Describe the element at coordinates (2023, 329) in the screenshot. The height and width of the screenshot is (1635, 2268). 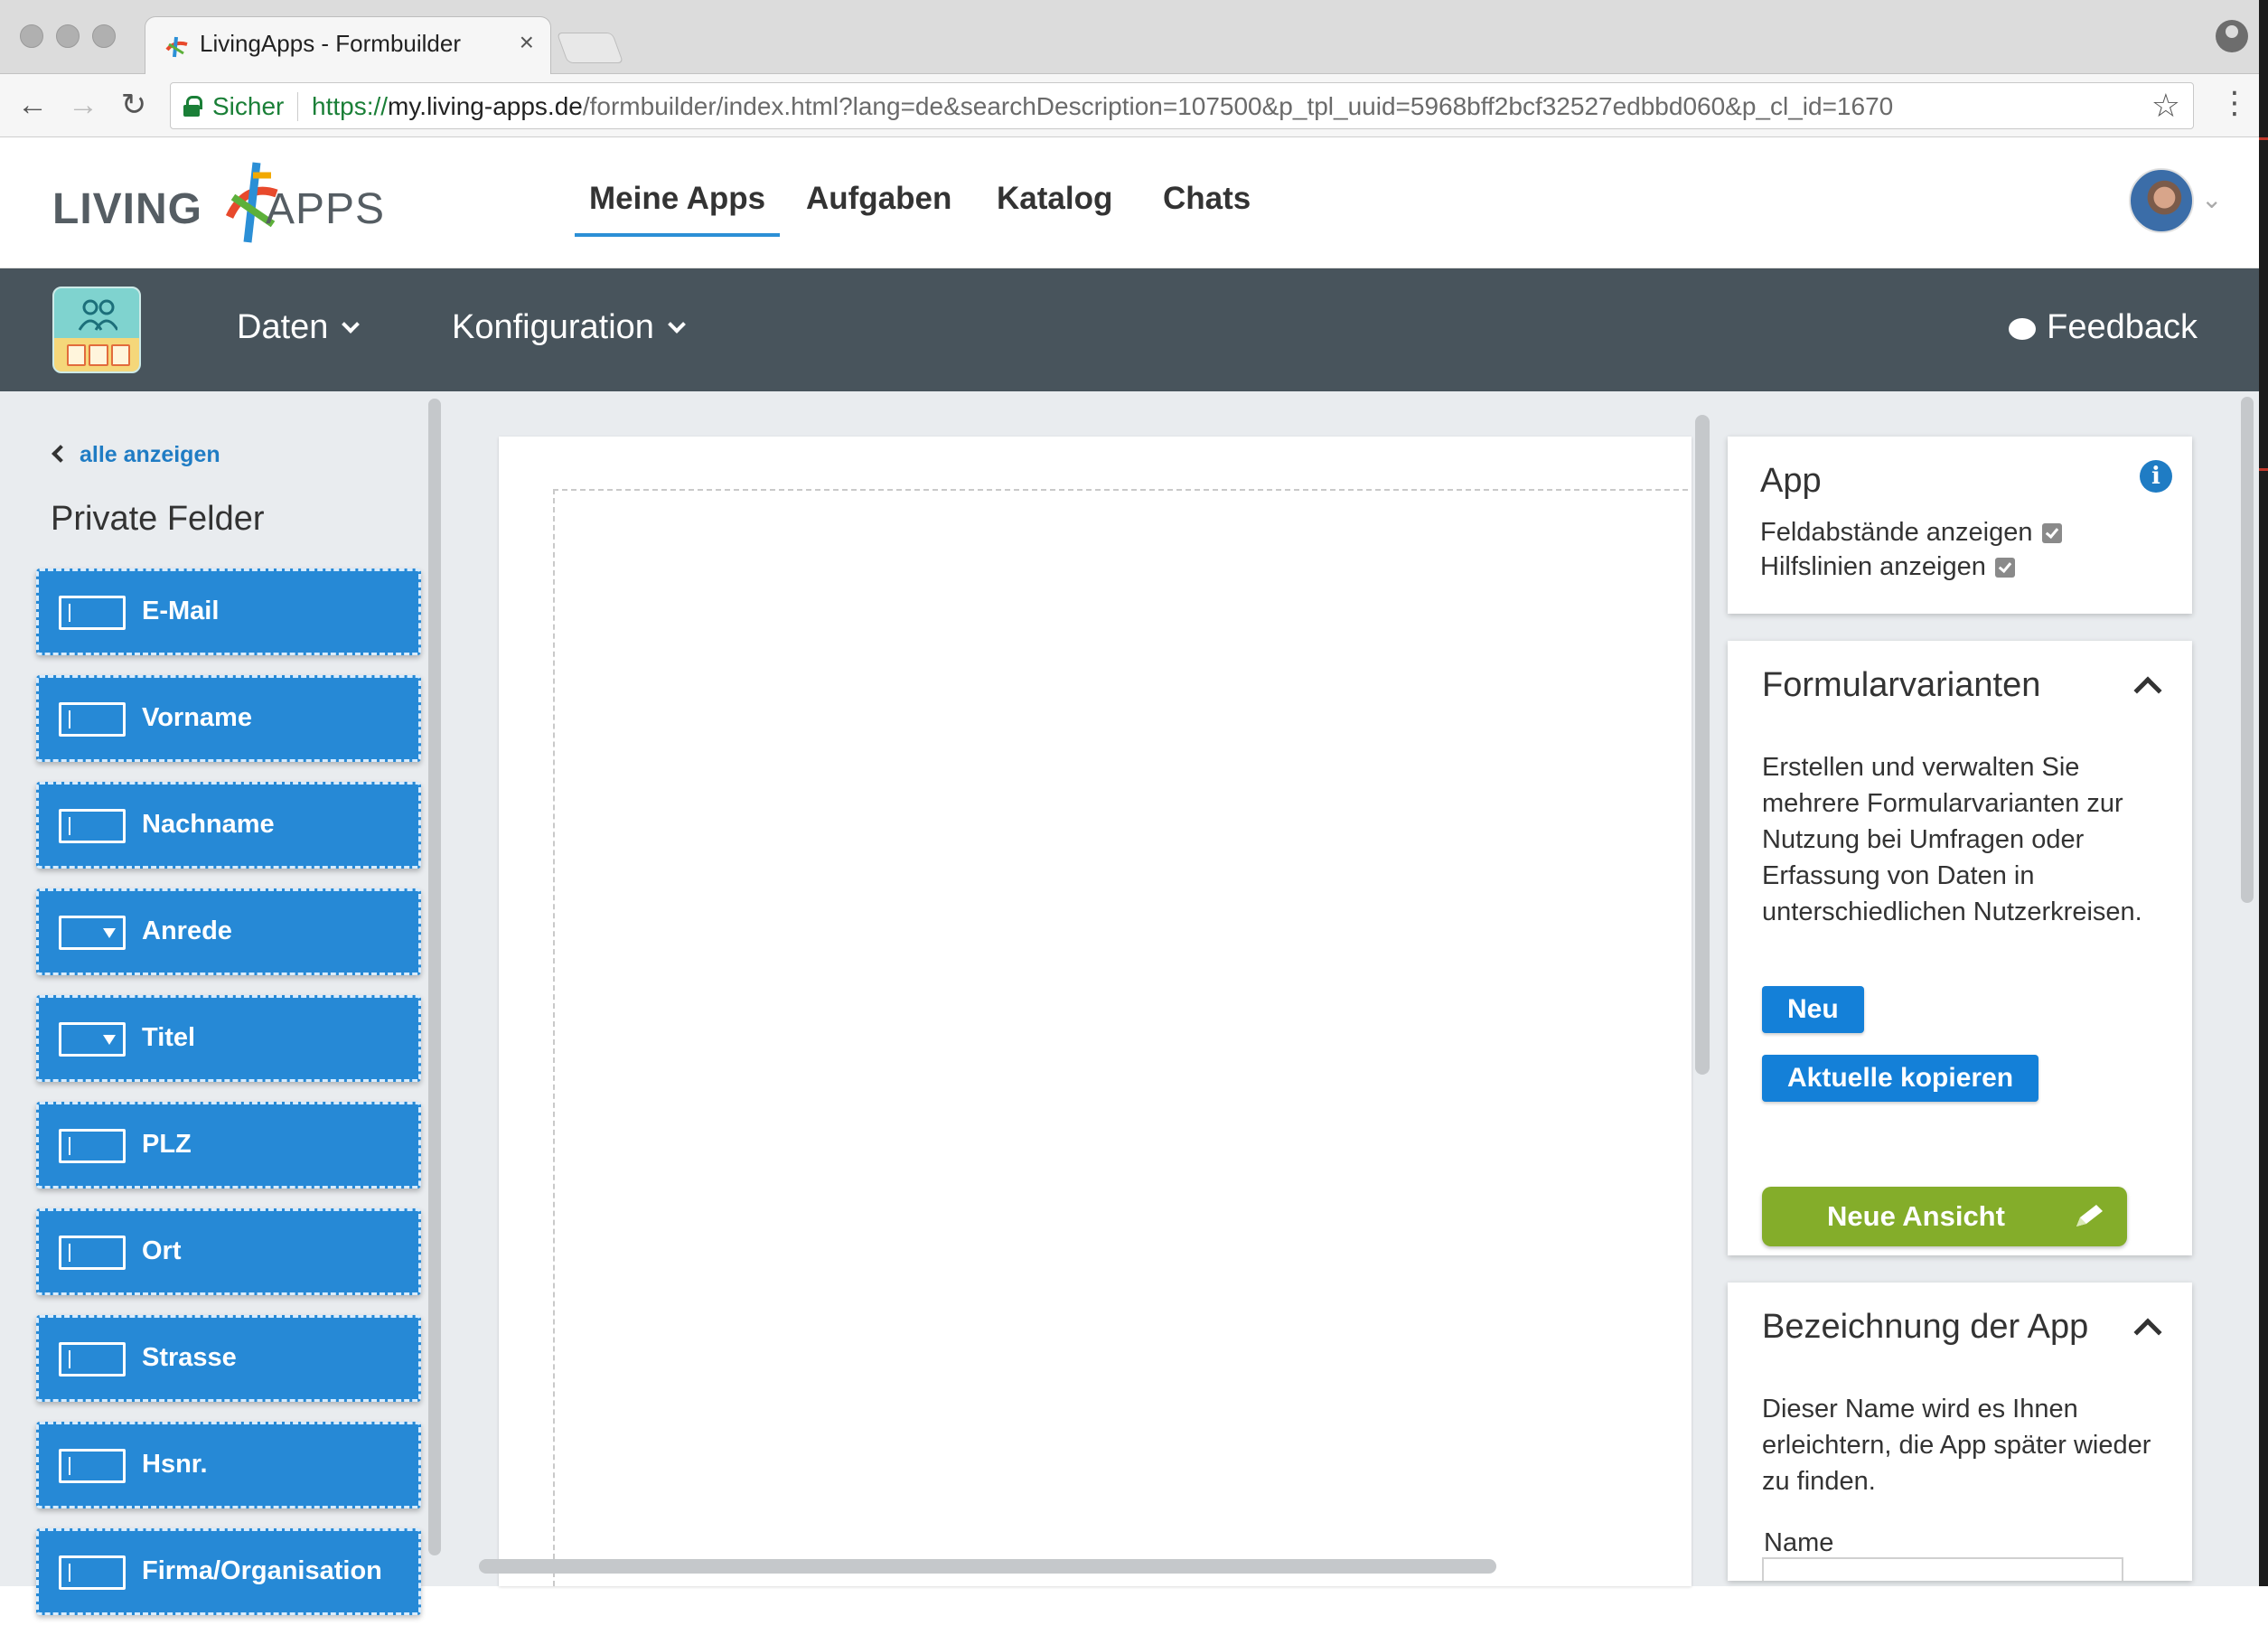
I see `speech-bubble-icon` at that location.